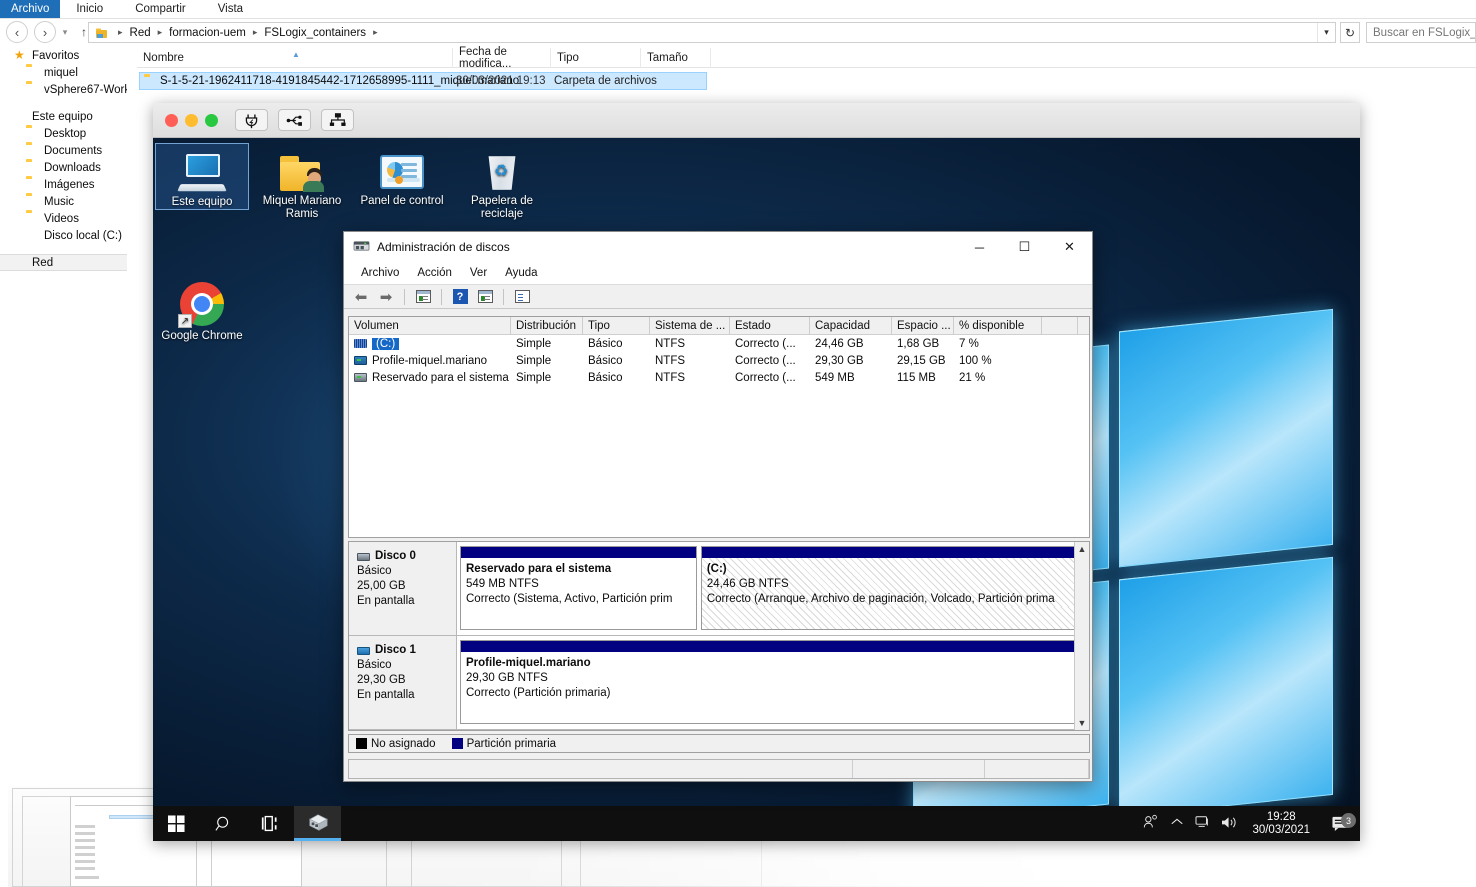 Image resolution: width=1476 pixels, height=887 pixels. I want to click on search-icon, so click(223, 823).